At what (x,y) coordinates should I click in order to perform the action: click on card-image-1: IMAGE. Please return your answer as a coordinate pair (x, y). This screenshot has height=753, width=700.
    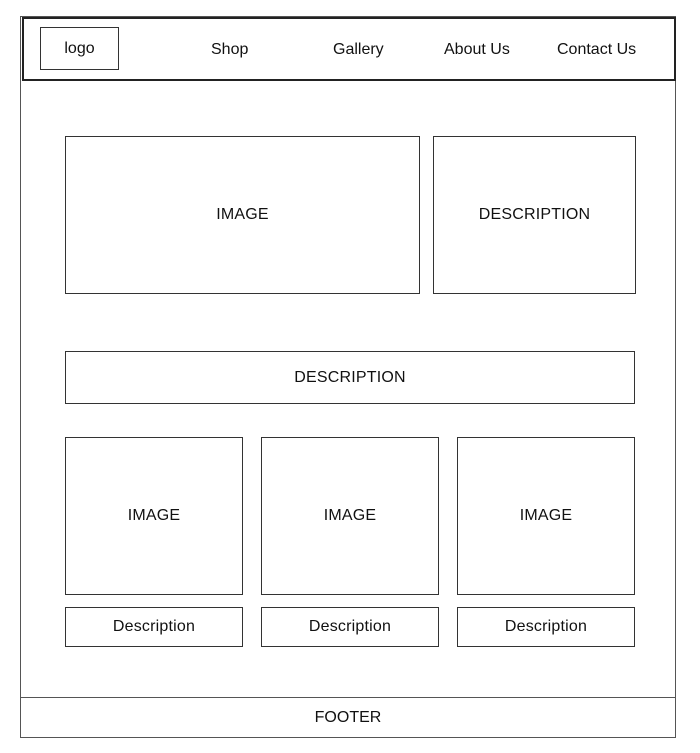
    Looking at the image, I should click on (154, 516).